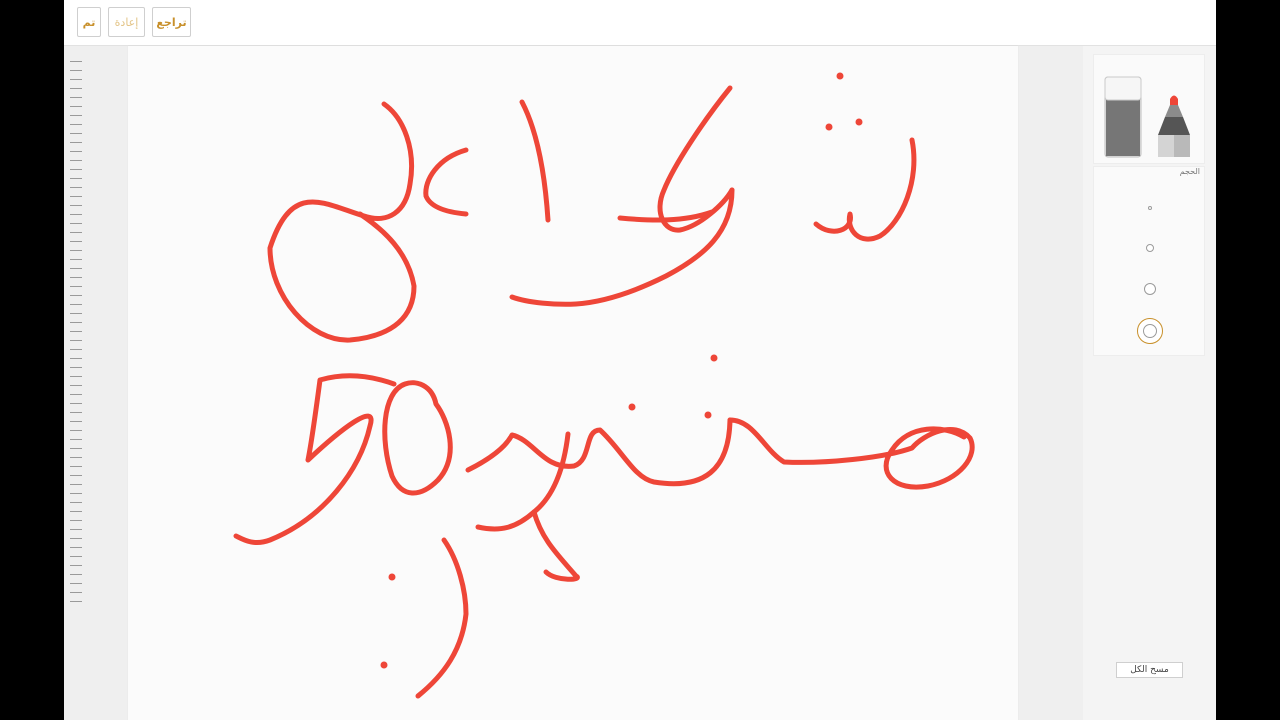 The width and height of the screenshot is (1280, 720). What do you see at coordinates (1149, 383) in the screenshot?
I see `tools-panel: الحجم مسح الكل` at bounding box center [1149, 383].